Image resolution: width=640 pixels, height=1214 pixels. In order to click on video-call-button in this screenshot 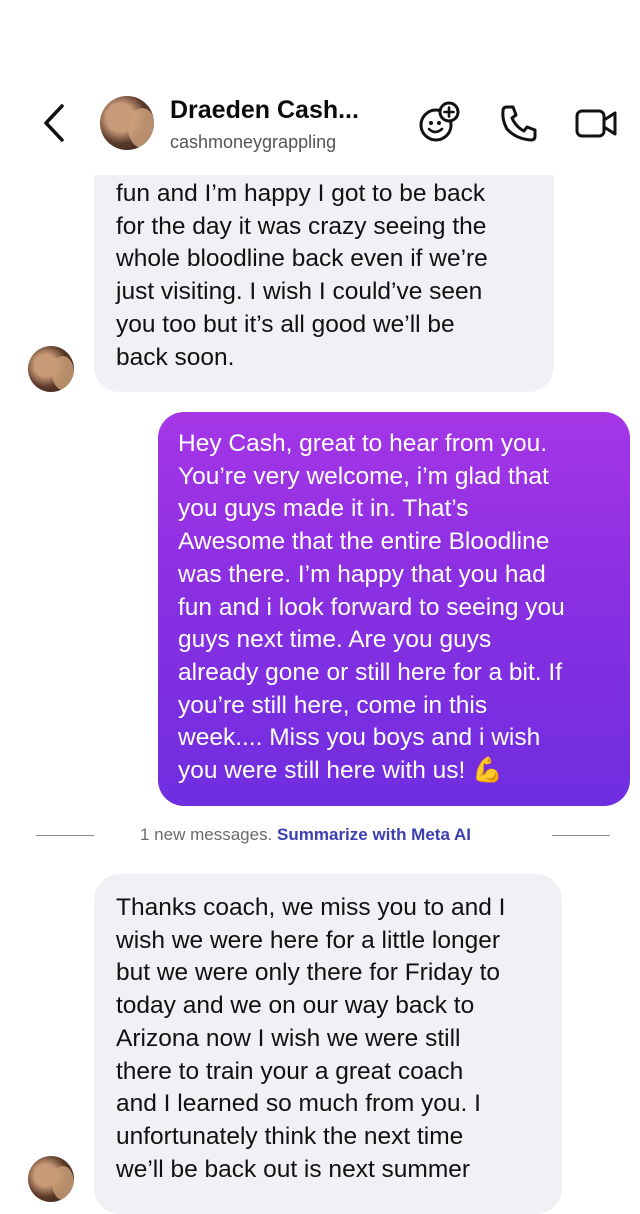, I will do `click(597, 123)`.